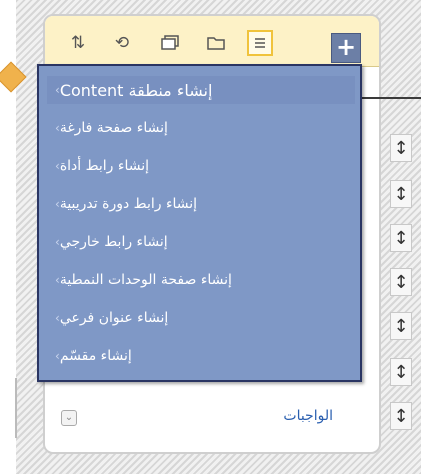  I want to click on menu-item-label: إنشاء رابط أداة, so click(104, 166).